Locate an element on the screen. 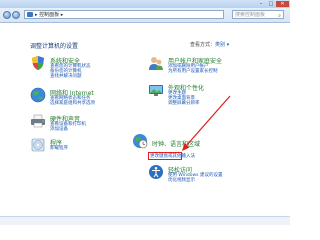  ease-of-access-icon is located at coordinates (156, 172).